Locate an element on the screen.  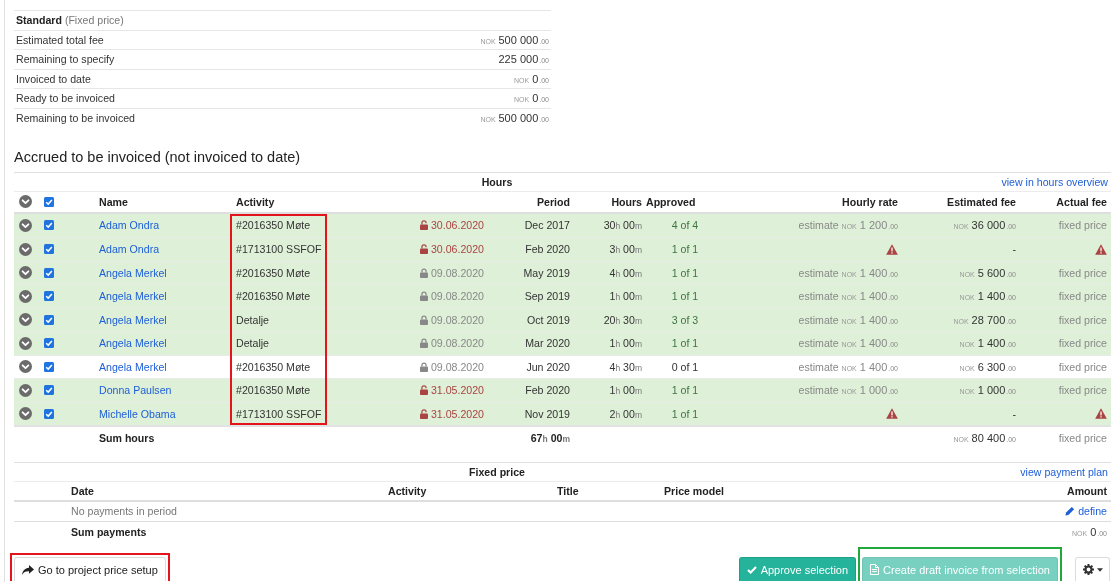
period-text: Mar 2020 is located at coordinates (547, 343).